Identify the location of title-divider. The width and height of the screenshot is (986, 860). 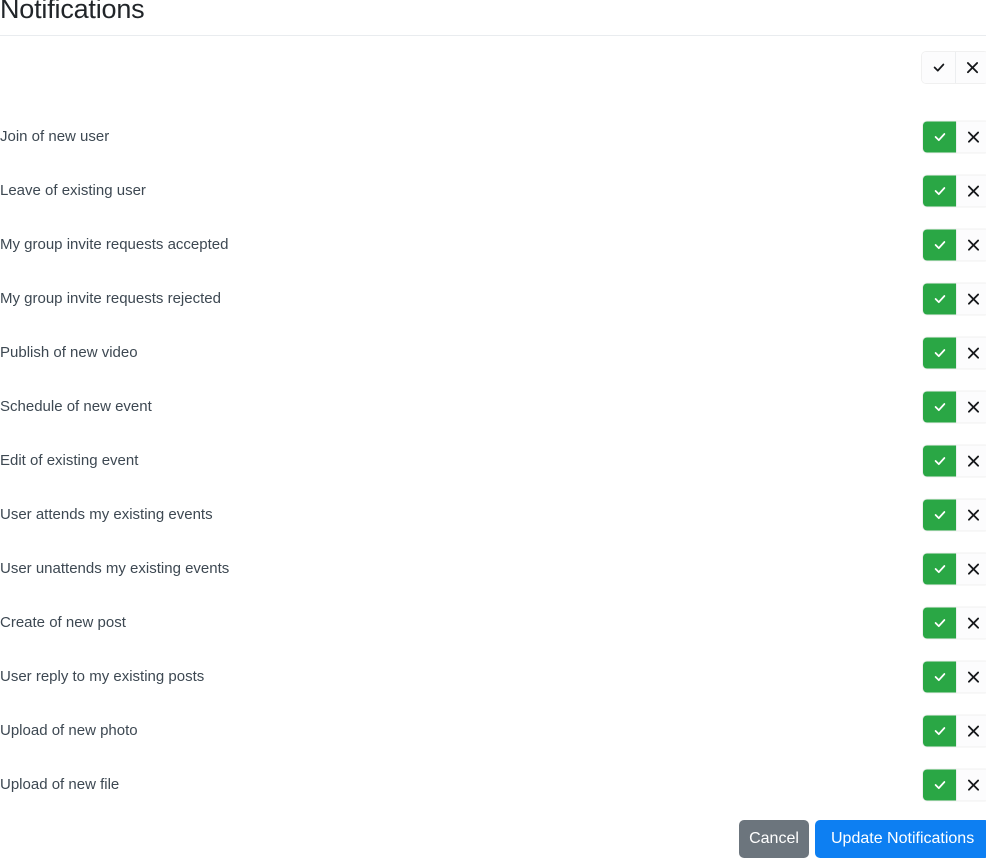
(493, 35).